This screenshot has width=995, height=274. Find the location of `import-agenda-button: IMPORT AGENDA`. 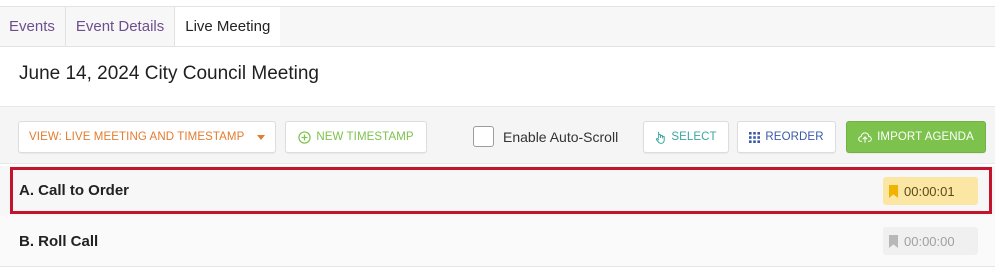

import-agenda-button: IMPORT AGENDA is located at coordinates (916, 137).